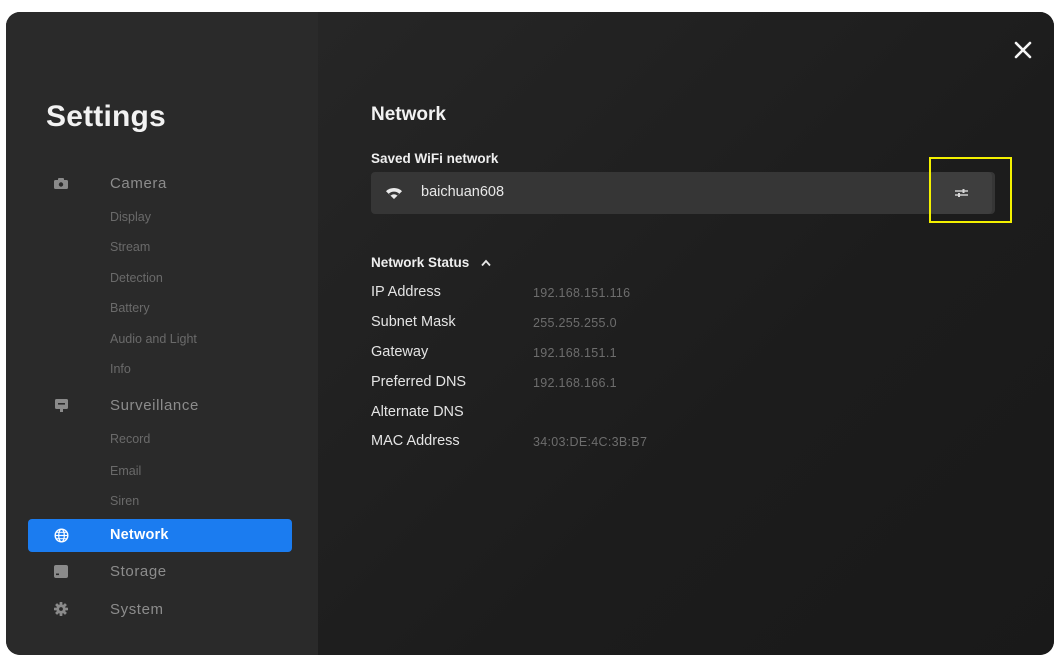 The width and height of the screenshot is (1054, 655). I want to click on sidebar-item-storage: Storage, so click(162, 571).